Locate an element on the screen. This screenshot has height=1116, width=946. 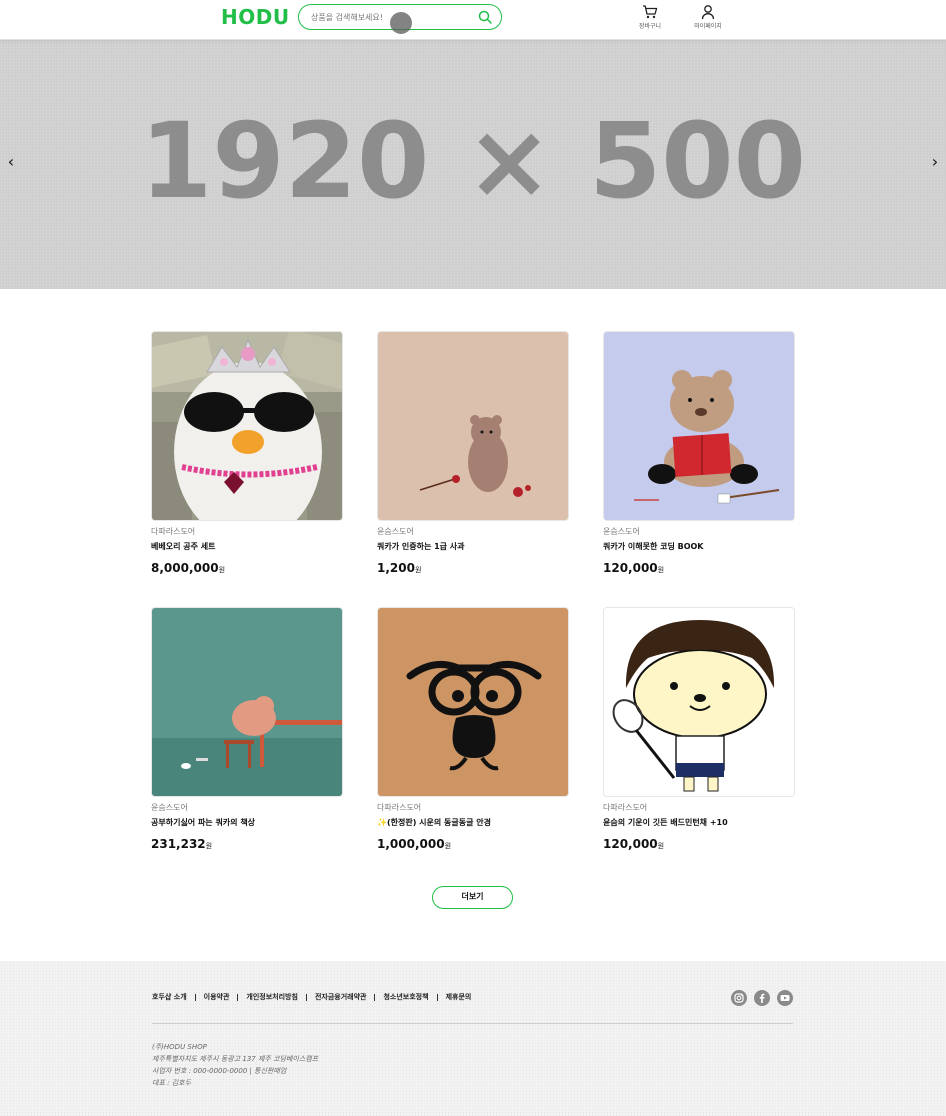
product-card: 윤슴스도어 쿼카가 인증하는 1급 사과 1,200원 is located at coordinates (473, 453).